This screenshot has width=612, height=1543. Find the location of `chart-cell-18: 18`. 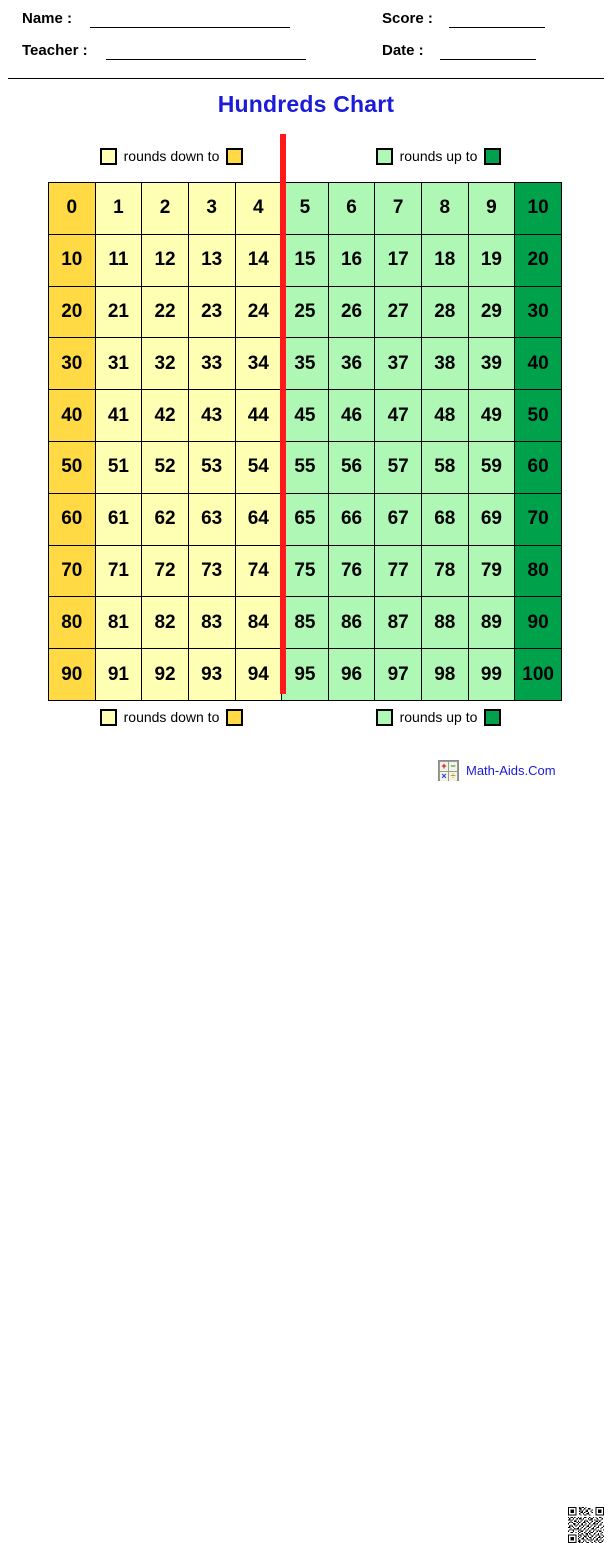

chart-cell-18: 18 is located at coordinates (445, 260).